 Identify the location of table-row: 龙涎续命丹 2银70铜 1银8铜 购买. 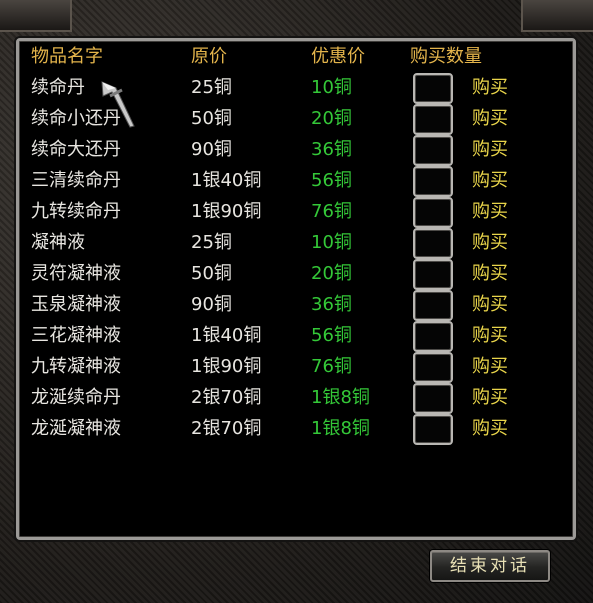
(296, 398).